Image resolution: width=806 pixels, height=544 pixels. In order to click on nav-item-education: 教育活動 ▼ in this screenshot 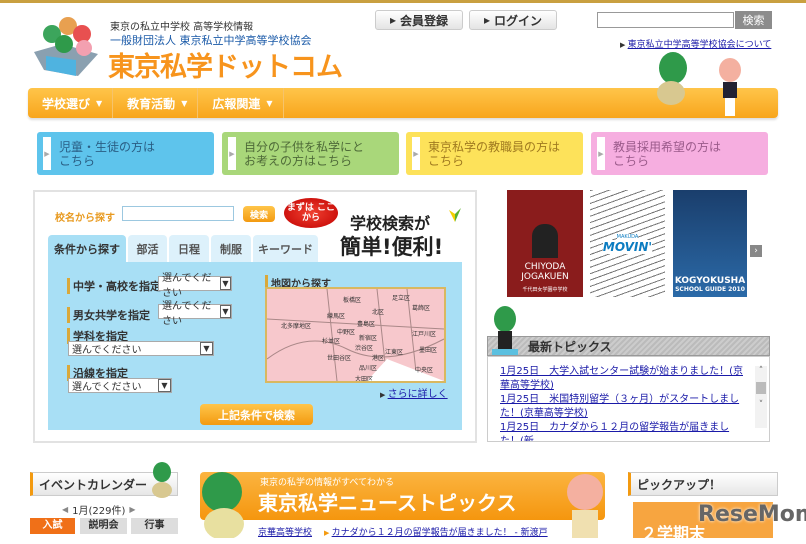, I will do `click(156, 103)`.